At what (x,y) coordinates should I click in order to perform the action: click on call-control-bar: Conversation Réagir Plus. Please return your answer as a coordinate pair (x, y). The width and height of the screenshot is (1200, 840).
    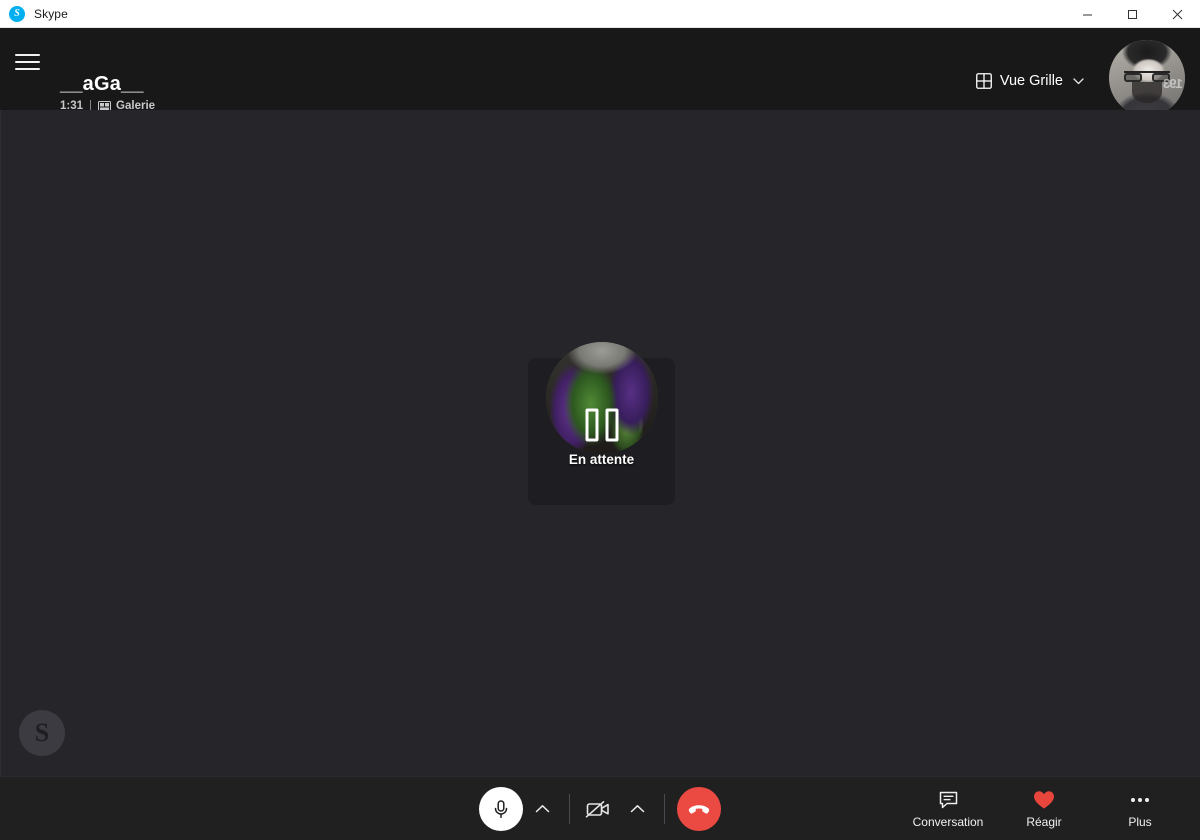
    Looking at the image, I should click on (600, 808).